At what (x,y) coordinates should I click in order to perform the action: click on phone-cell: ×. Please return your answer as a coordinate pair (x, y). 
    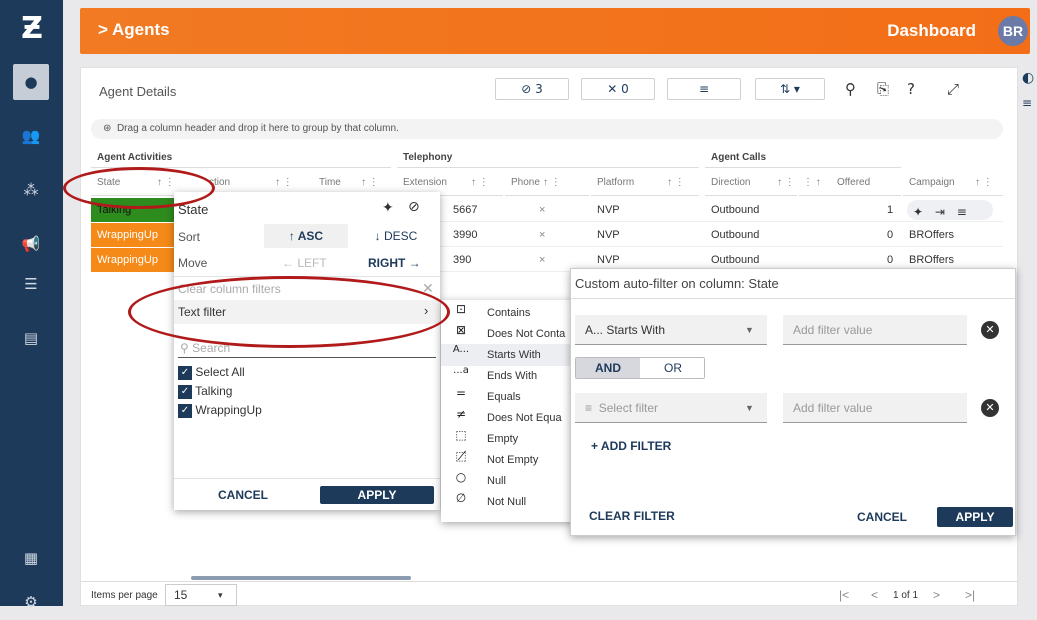
    Looking at the image, I should click on (542, 235).